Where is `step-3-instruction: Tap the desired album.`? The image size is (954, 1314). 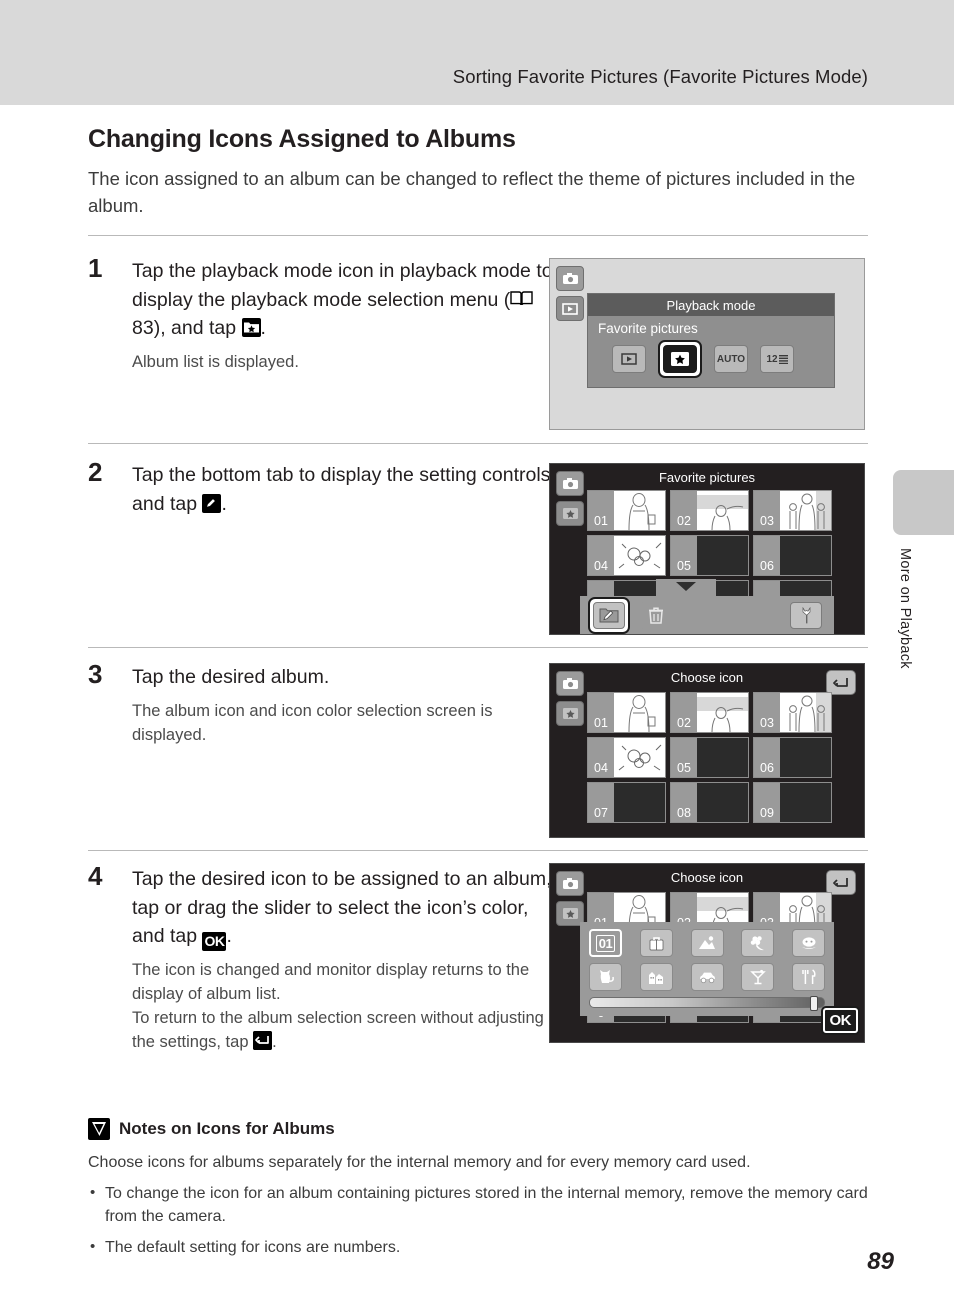 step-3-instruction: Tap the desired album. is located at coordinates (231, 677).